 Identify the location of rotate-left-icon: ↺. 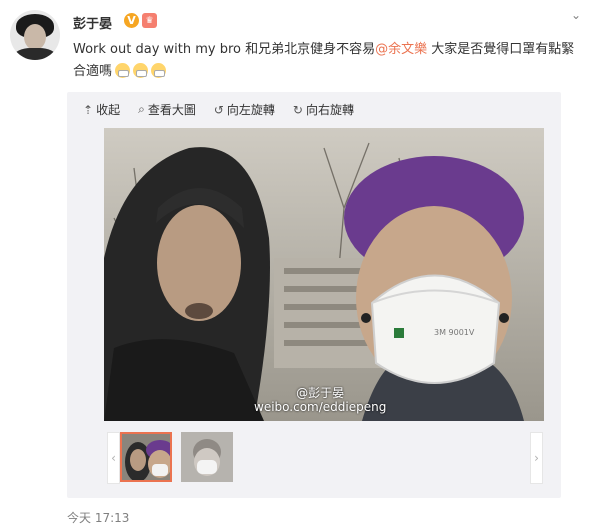
(218, 109).